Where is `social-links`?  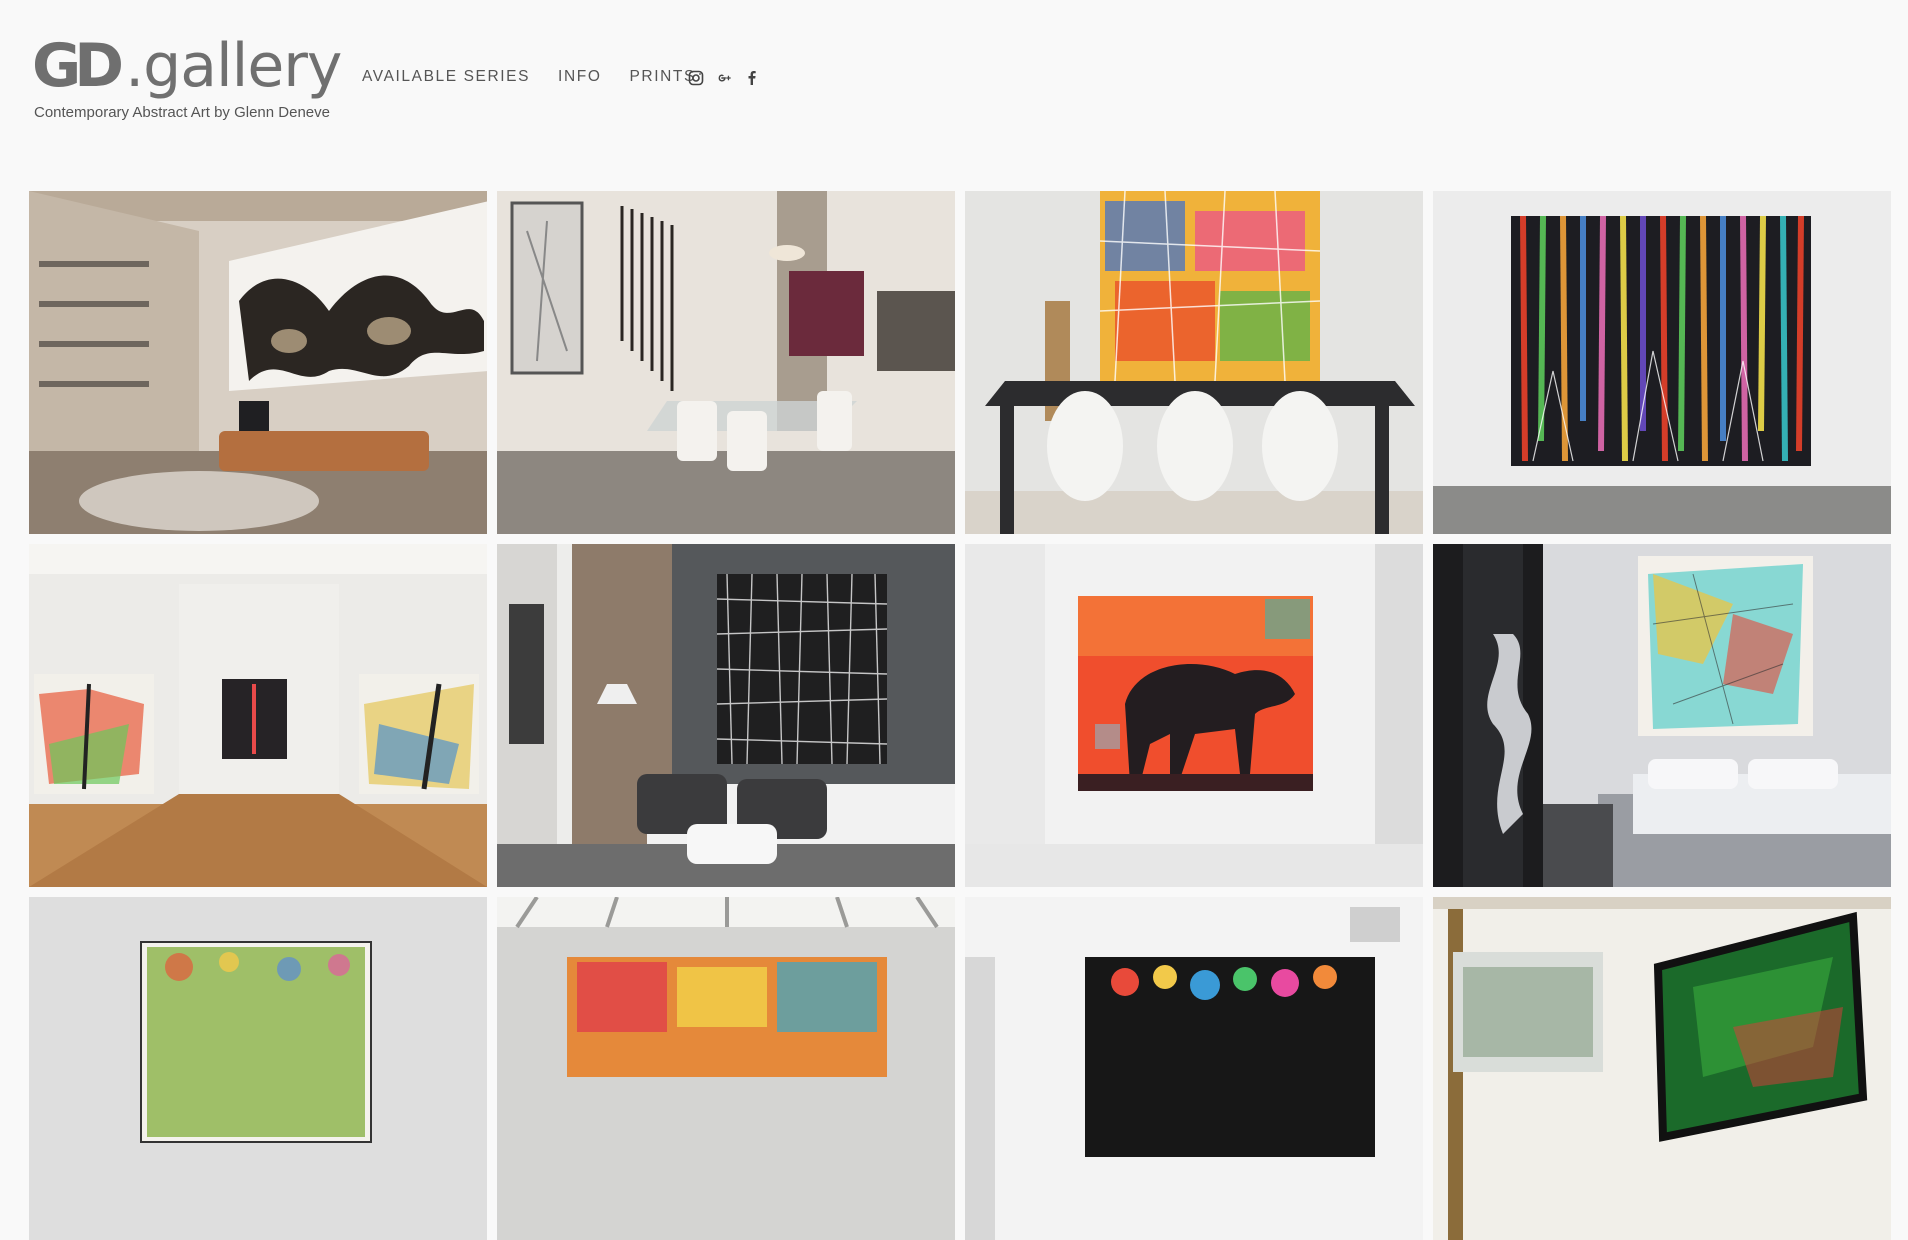 social-links is located at coordinates (724, 78).